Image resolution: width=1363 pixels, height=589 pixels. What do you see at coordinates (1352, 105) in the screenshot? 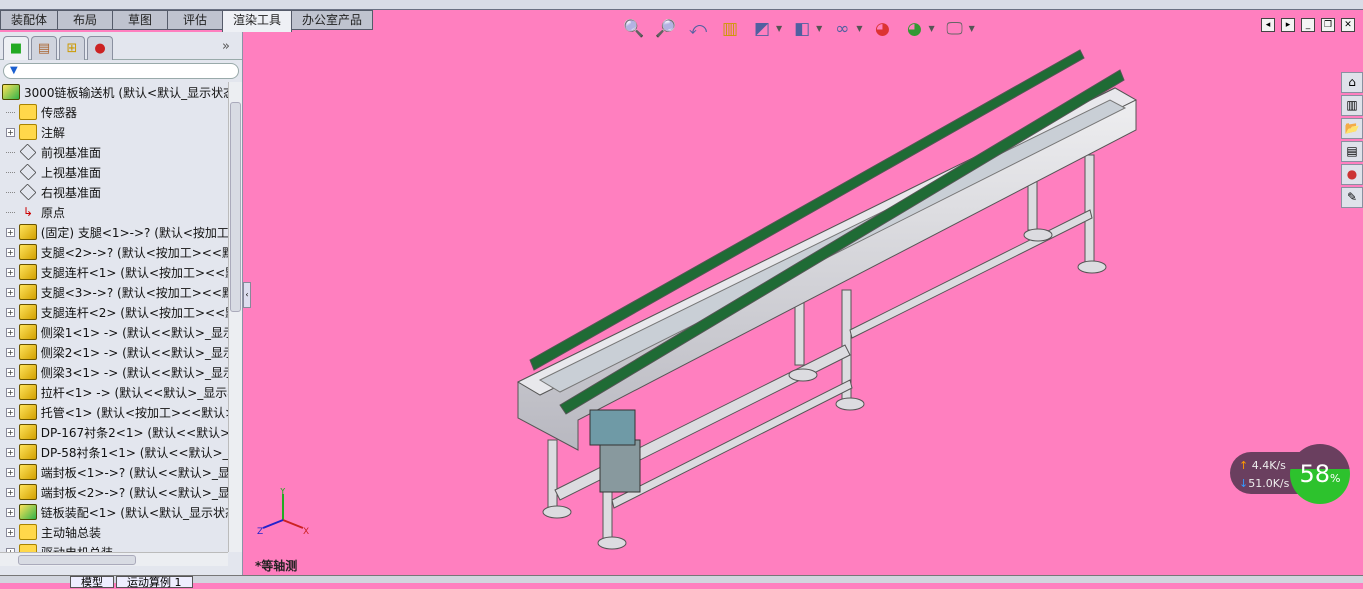
I see `design-library-icon: ▥` at bounding box center [1352, 105].